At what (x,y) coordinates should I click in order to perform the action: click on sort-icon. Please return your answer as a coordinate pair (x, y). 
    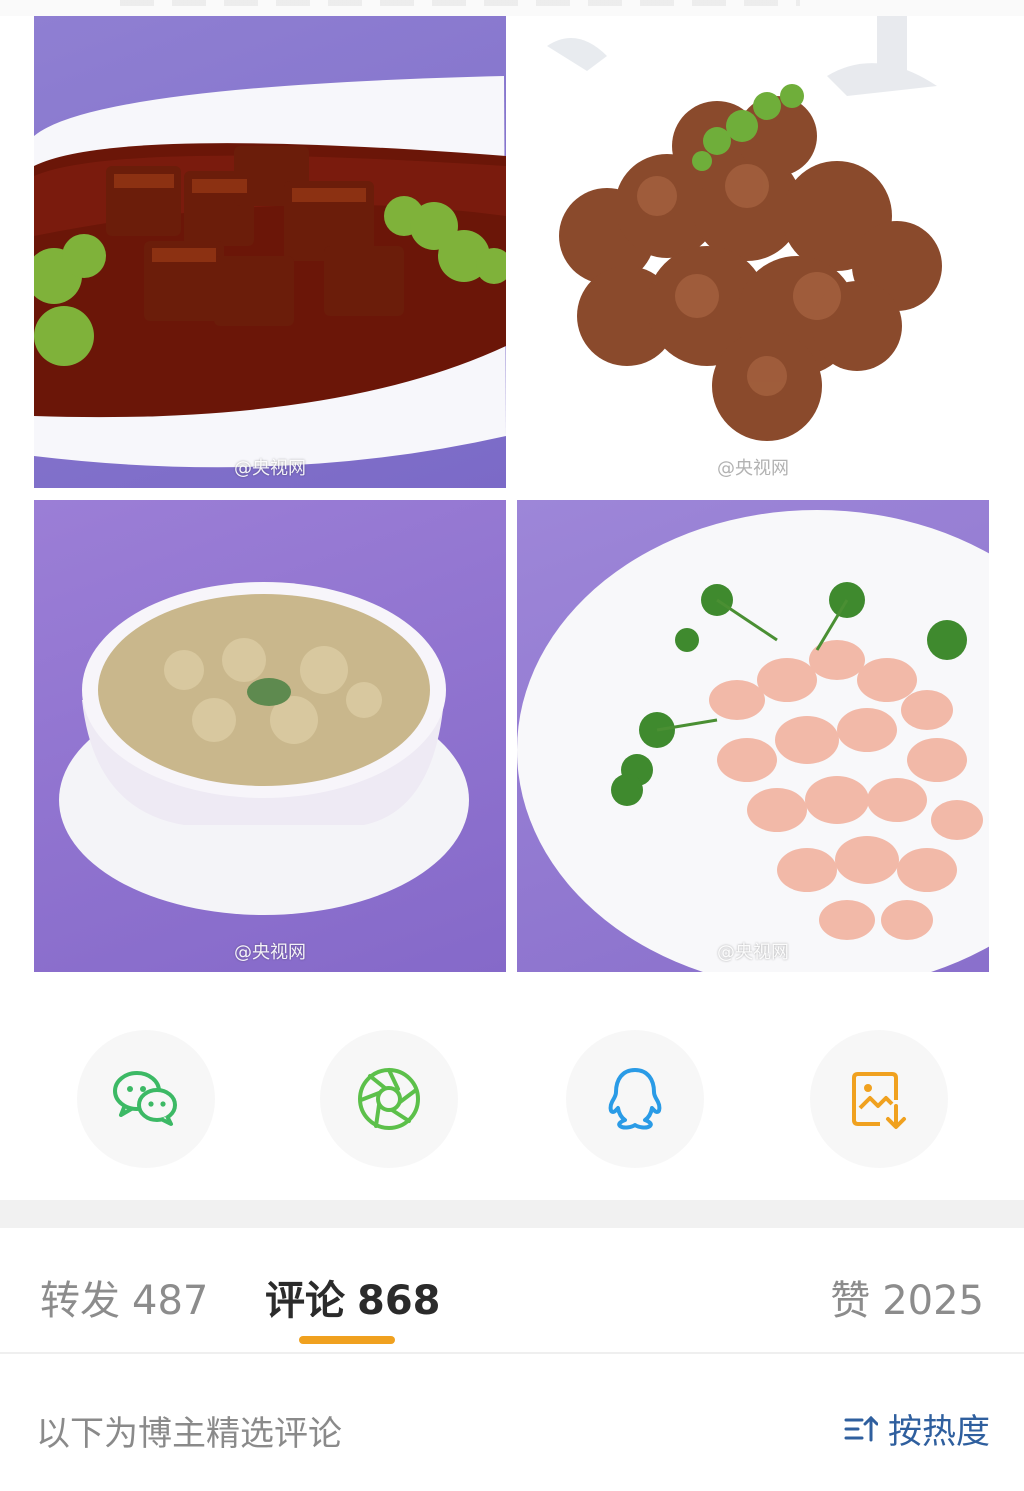
    Looking at the image, I should click on (861, 1428).